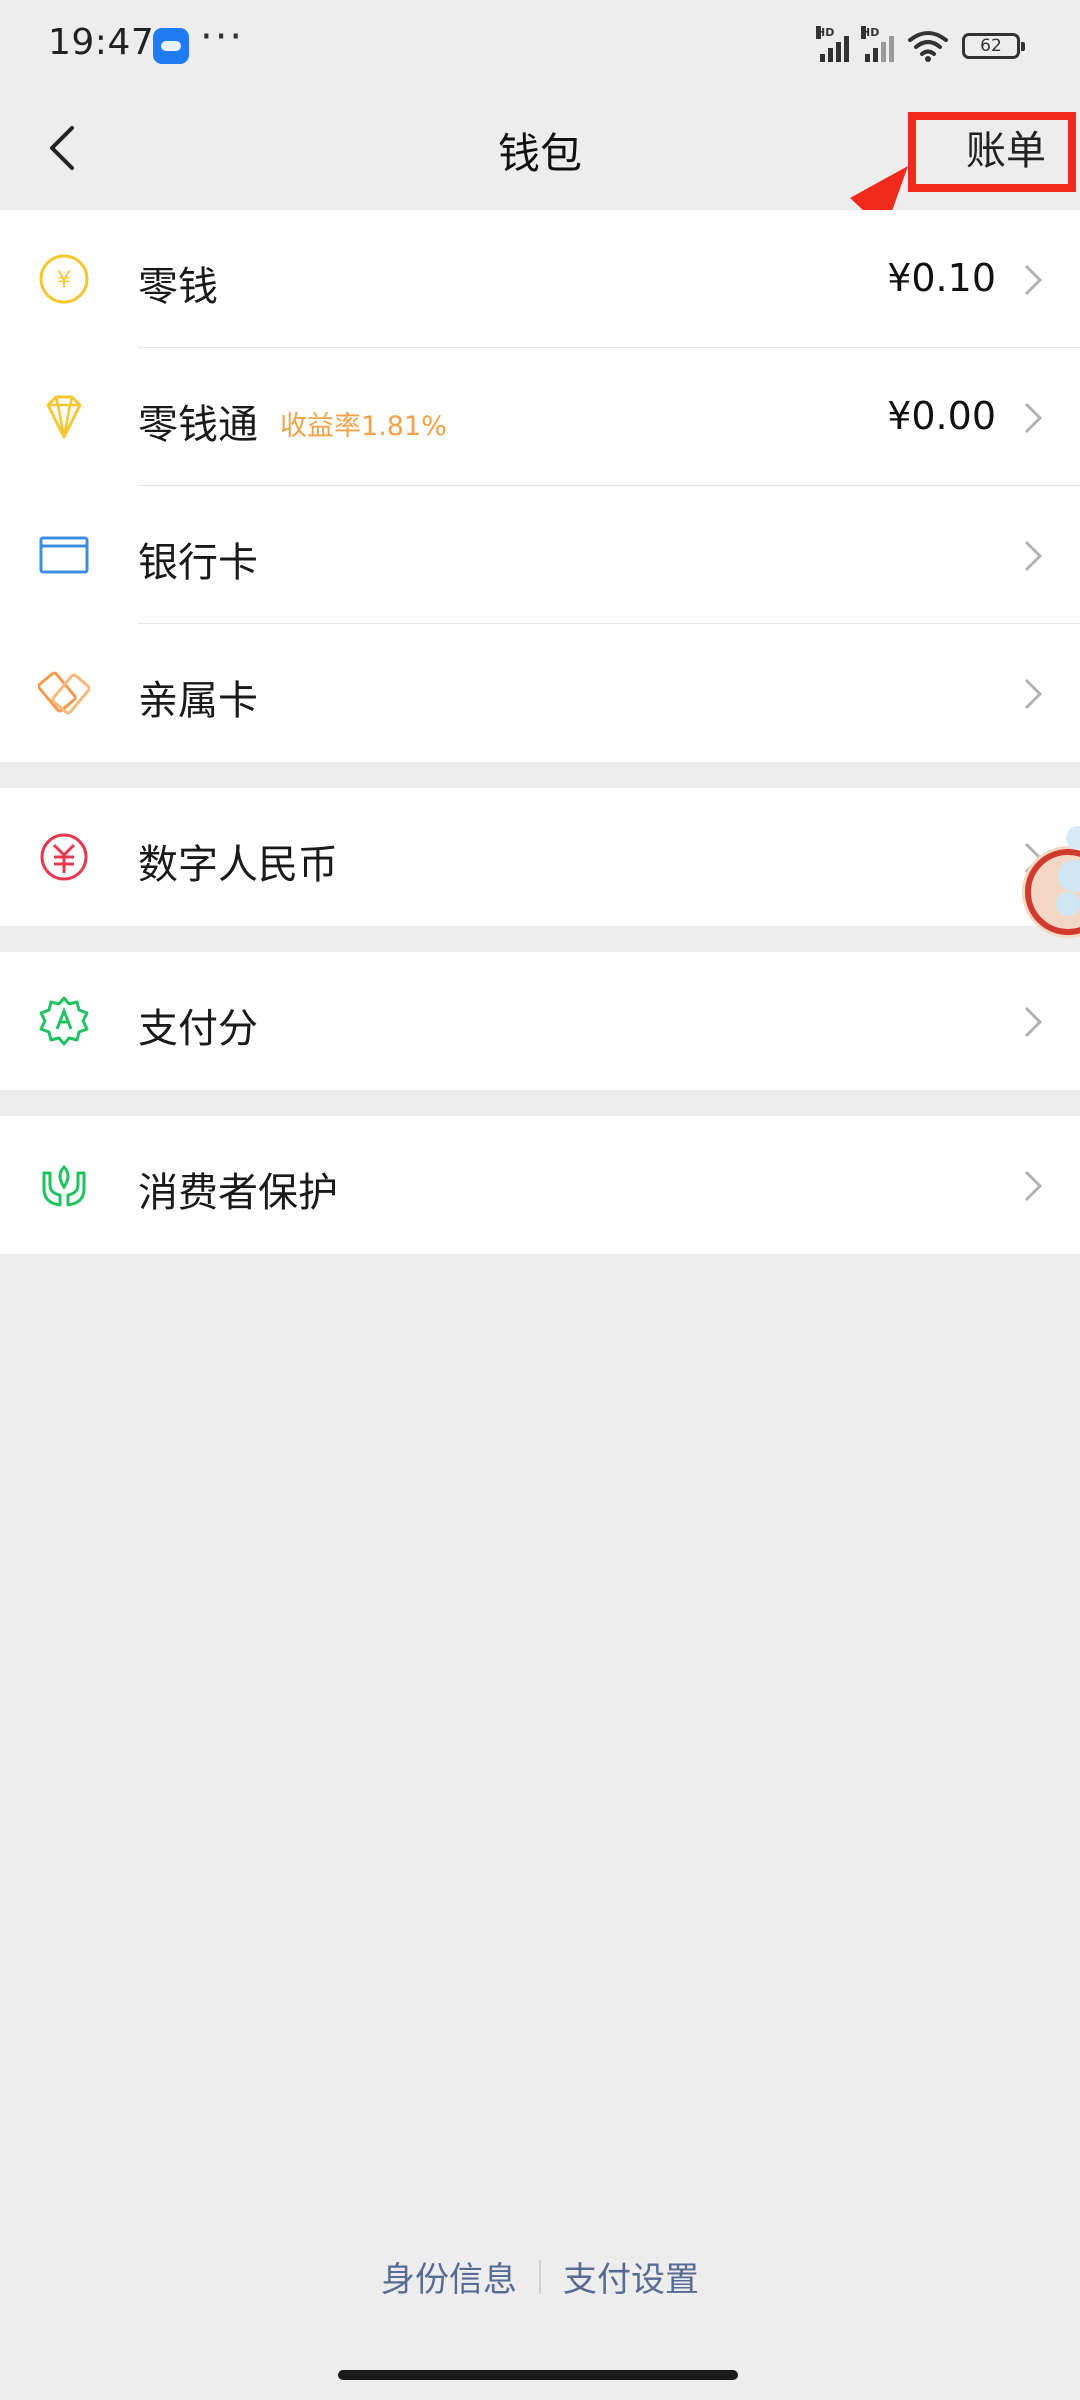 The width and height of the screenshot is (1080, 2400). Describe the element at coordinates (540, 417) in the screenshot. I see `list-item-lingqiantong: 零钱通 收益率1.81% ¥0.00` at that location.